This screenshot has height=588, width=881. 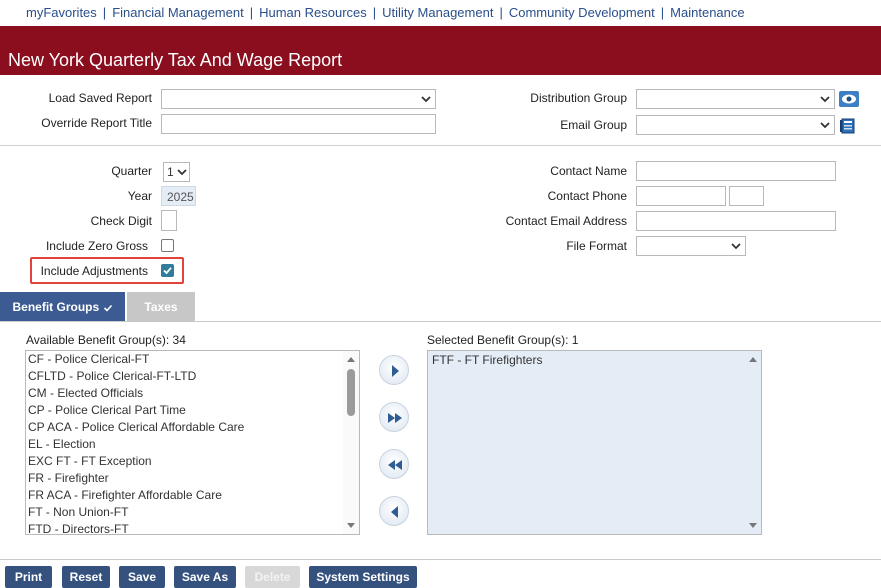 I want to click on double-arrow-left-icon, so click(x=395, y=465).